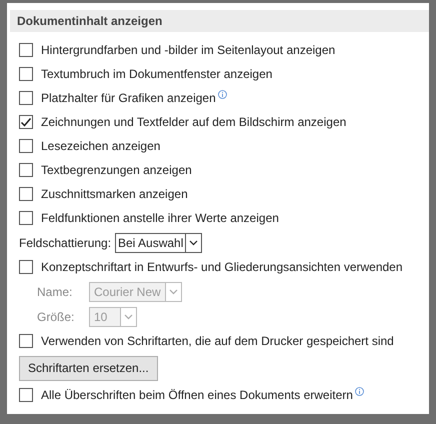 The width and height of the screenshot is (436, 424). I want to click on field-label: Größe:, so click(56, 317).